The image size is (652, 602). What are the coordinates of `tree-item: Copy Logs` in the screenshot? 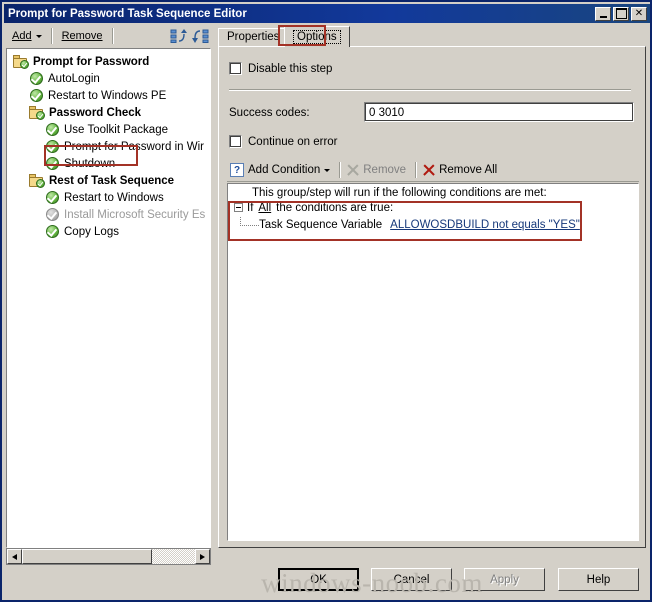 It's located at (109, 231).